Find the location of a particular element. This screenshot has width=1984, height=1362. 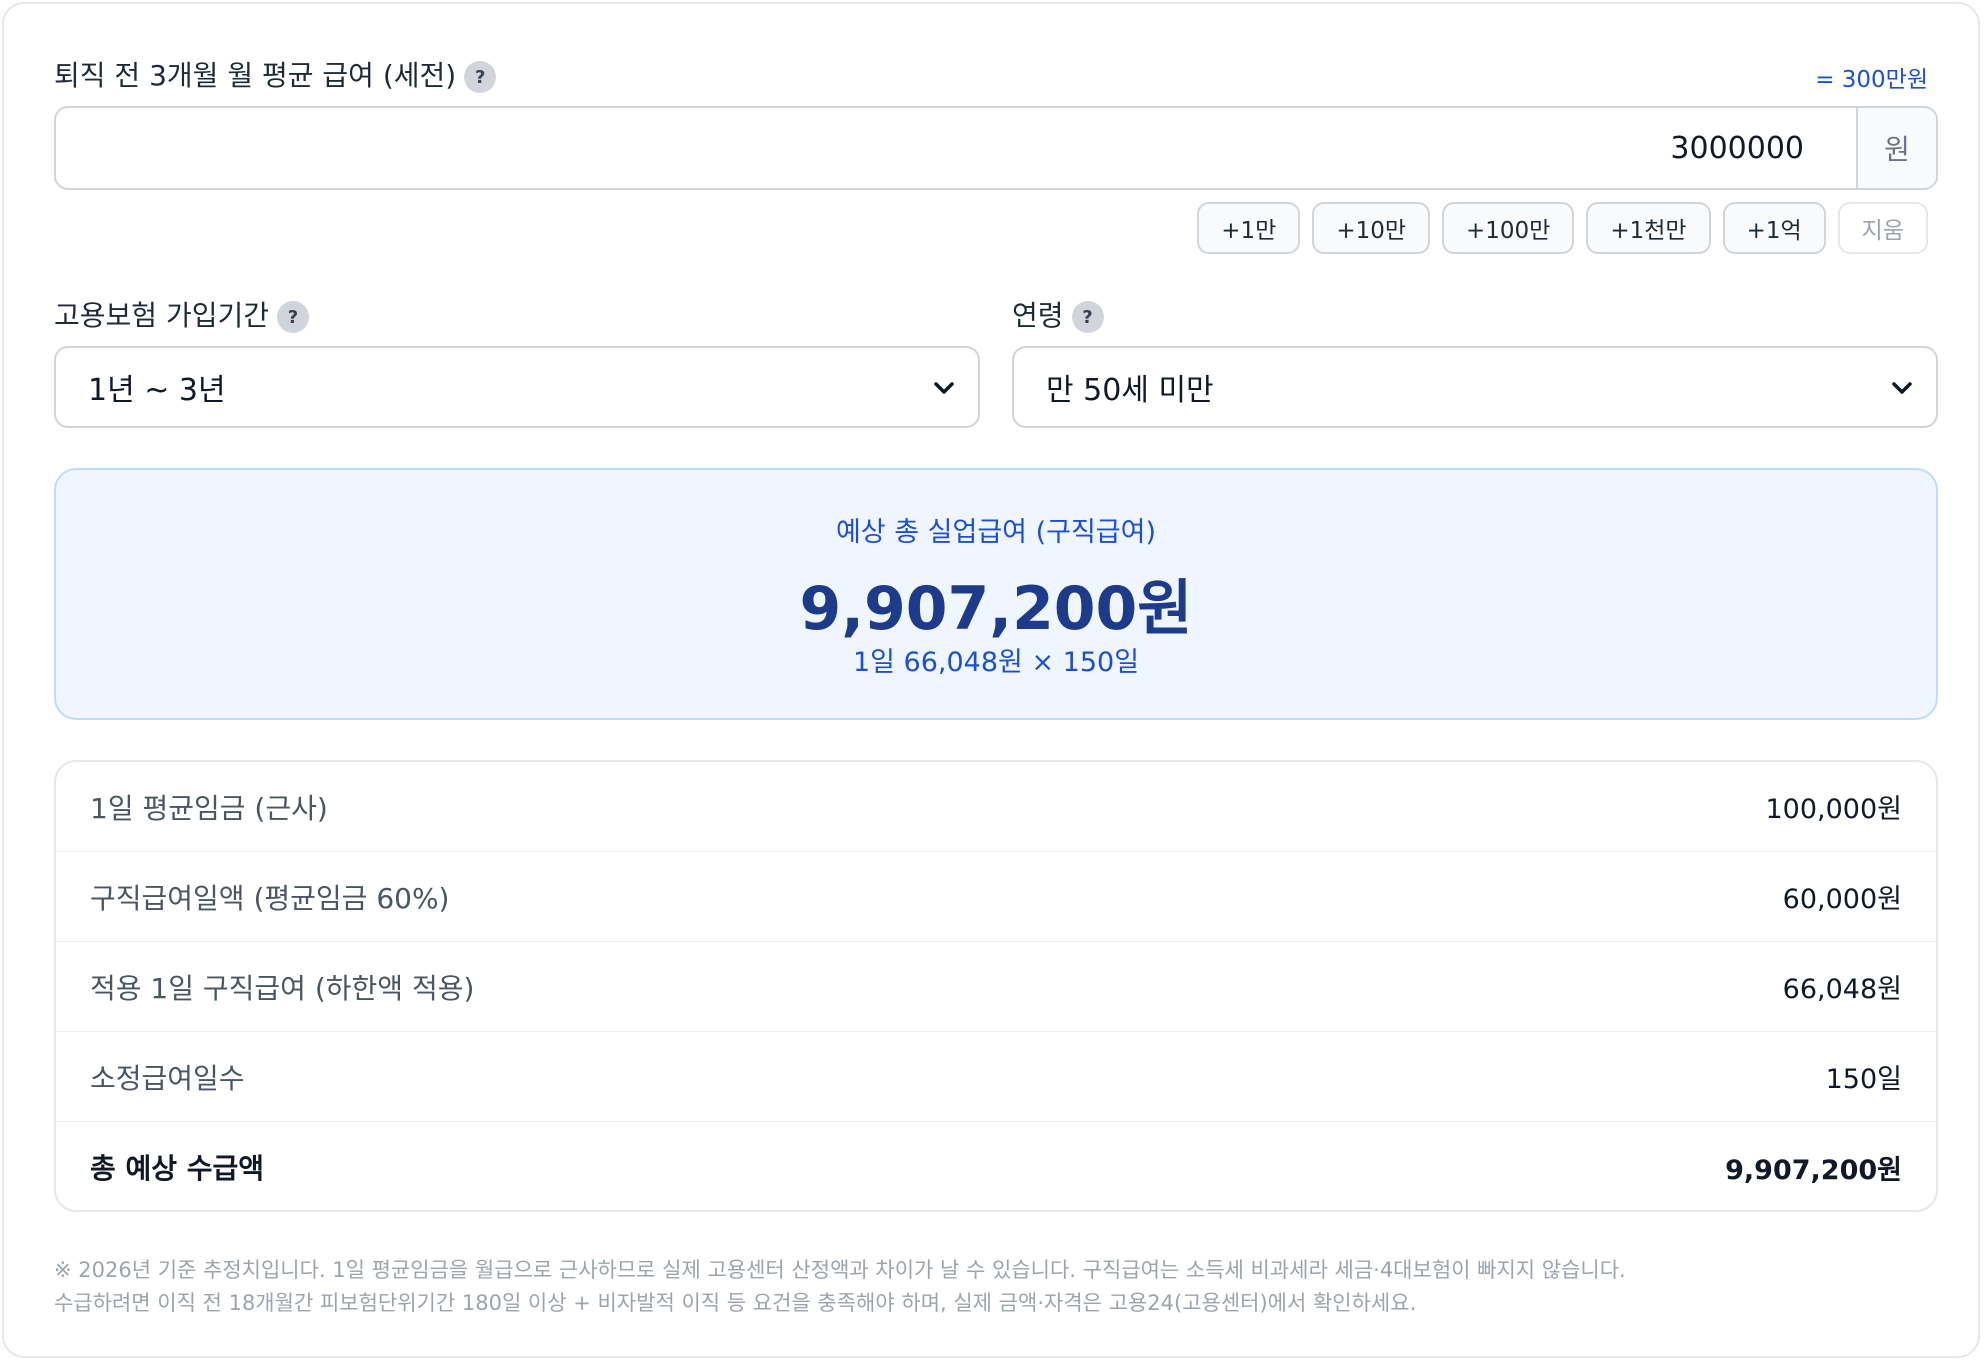

add-100k-button: +10만 is located at coordinates (1371, 228).